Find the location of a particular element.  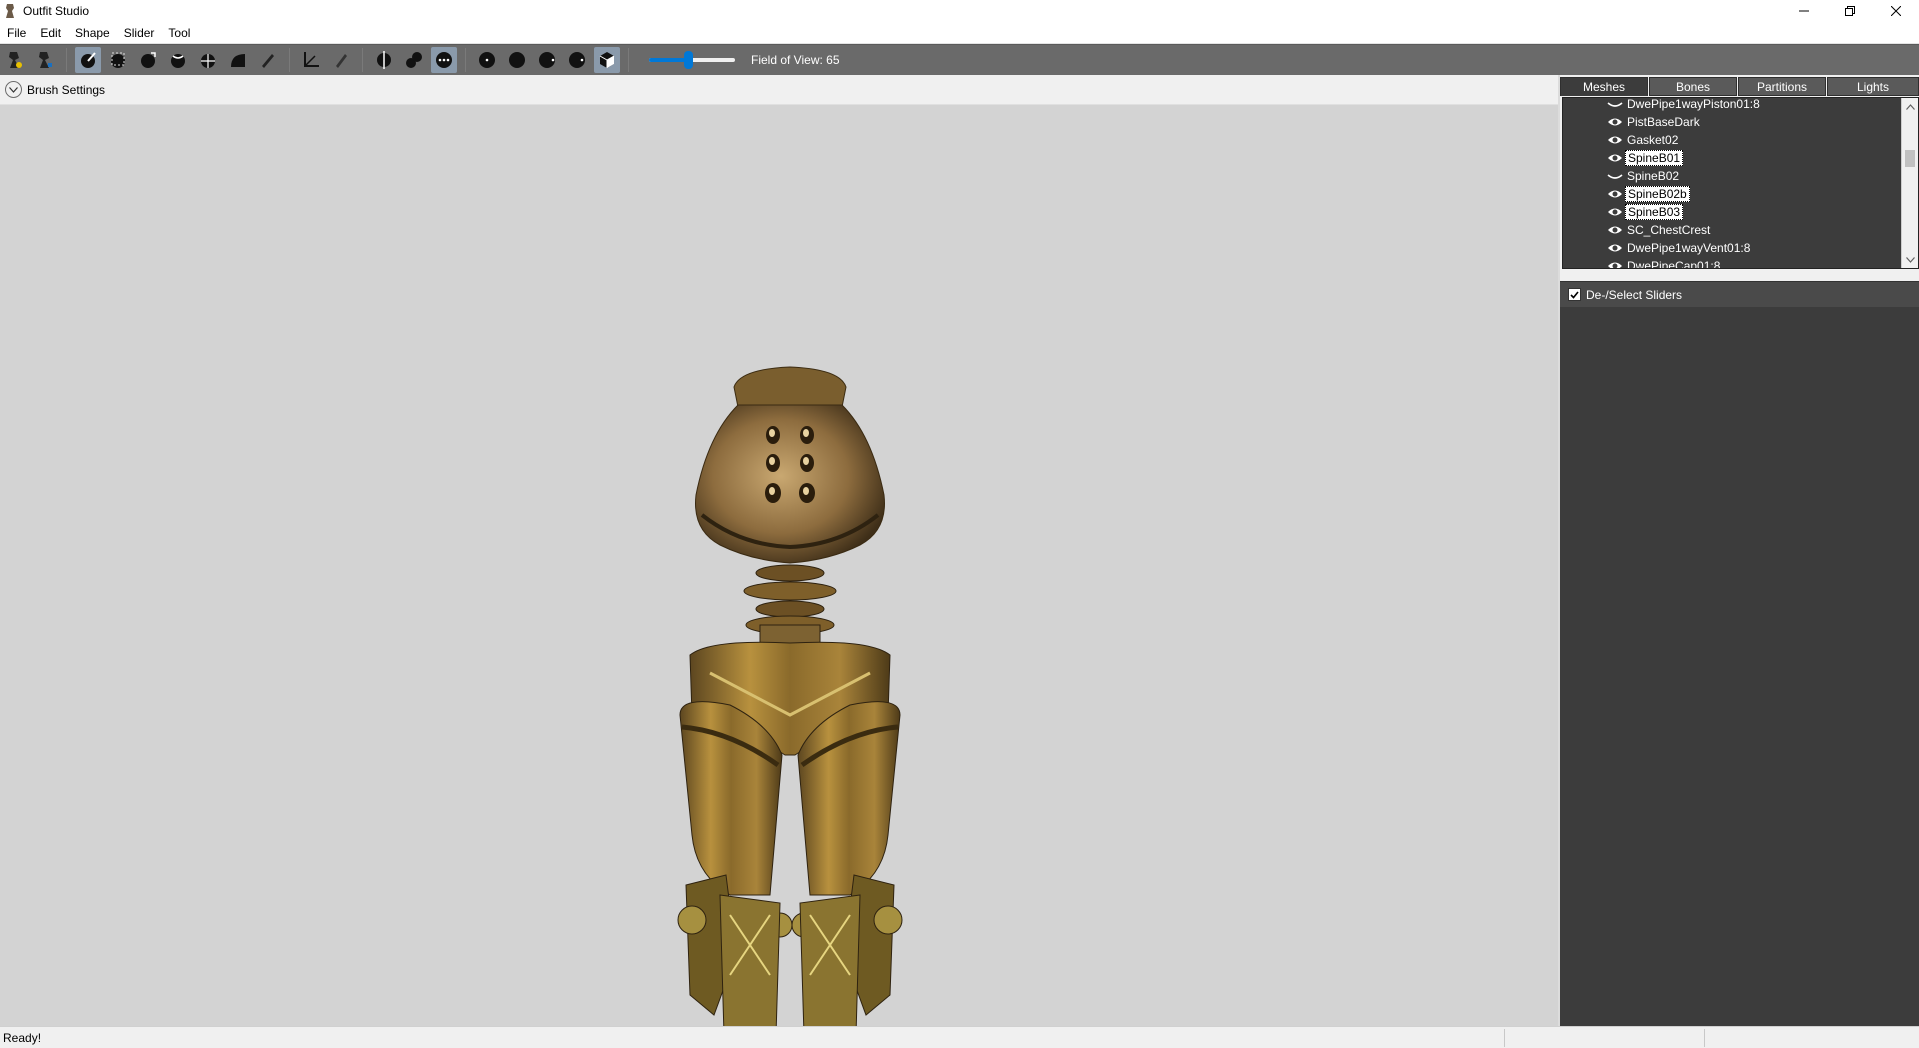

view-left-icon is located at coordinates (547, 60).